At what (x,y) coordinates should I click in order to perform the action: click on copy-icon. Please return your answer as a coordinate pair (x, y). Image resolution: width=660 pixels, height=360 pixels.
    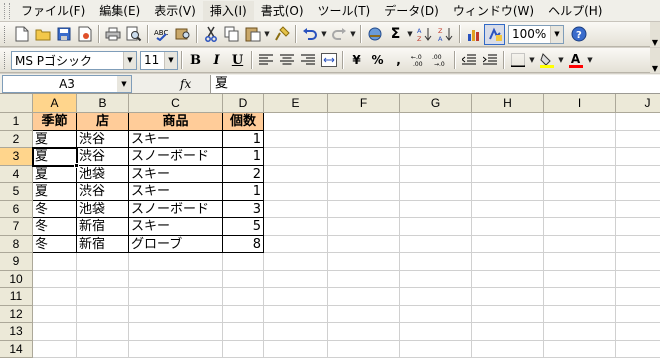
    Looking at the image, I should click on (231, 34).